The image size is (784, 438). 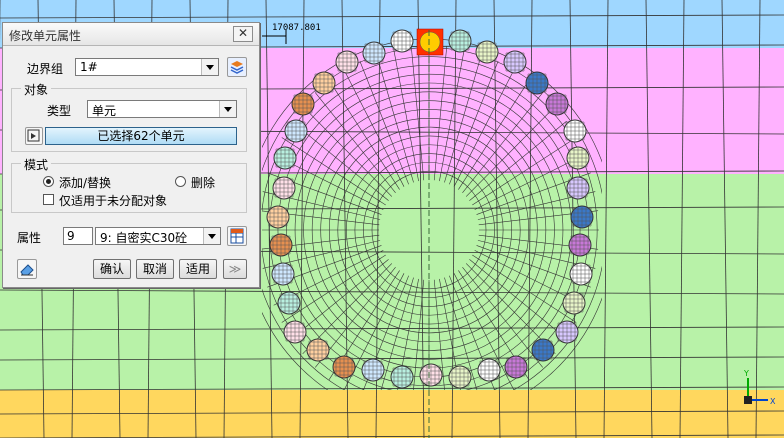 What do you see at coordinates (27, 269) in the screenshot?
I see `eraser-icon` at bounding box center [27, 269].